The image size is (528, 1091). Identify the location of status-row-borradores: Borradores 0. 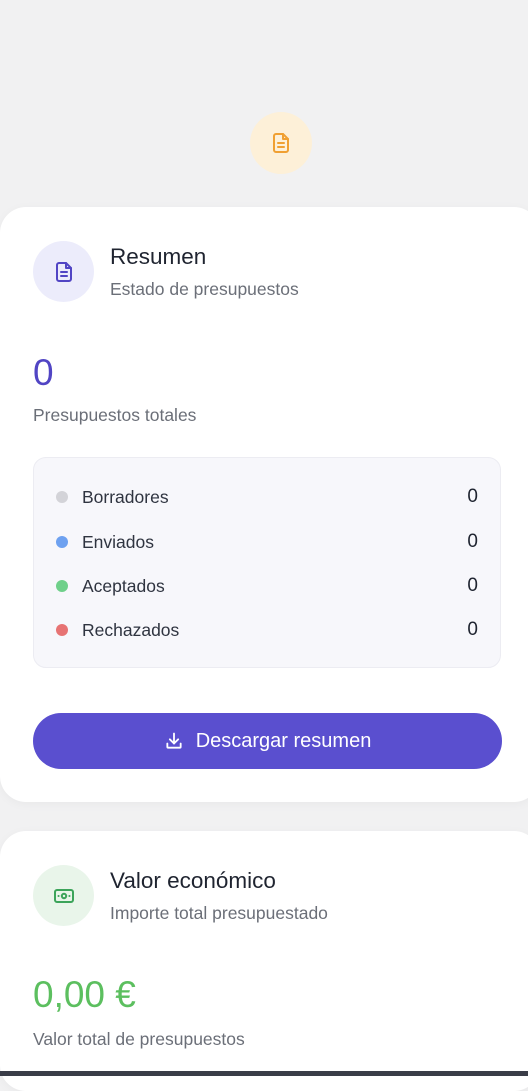
(267, 497).